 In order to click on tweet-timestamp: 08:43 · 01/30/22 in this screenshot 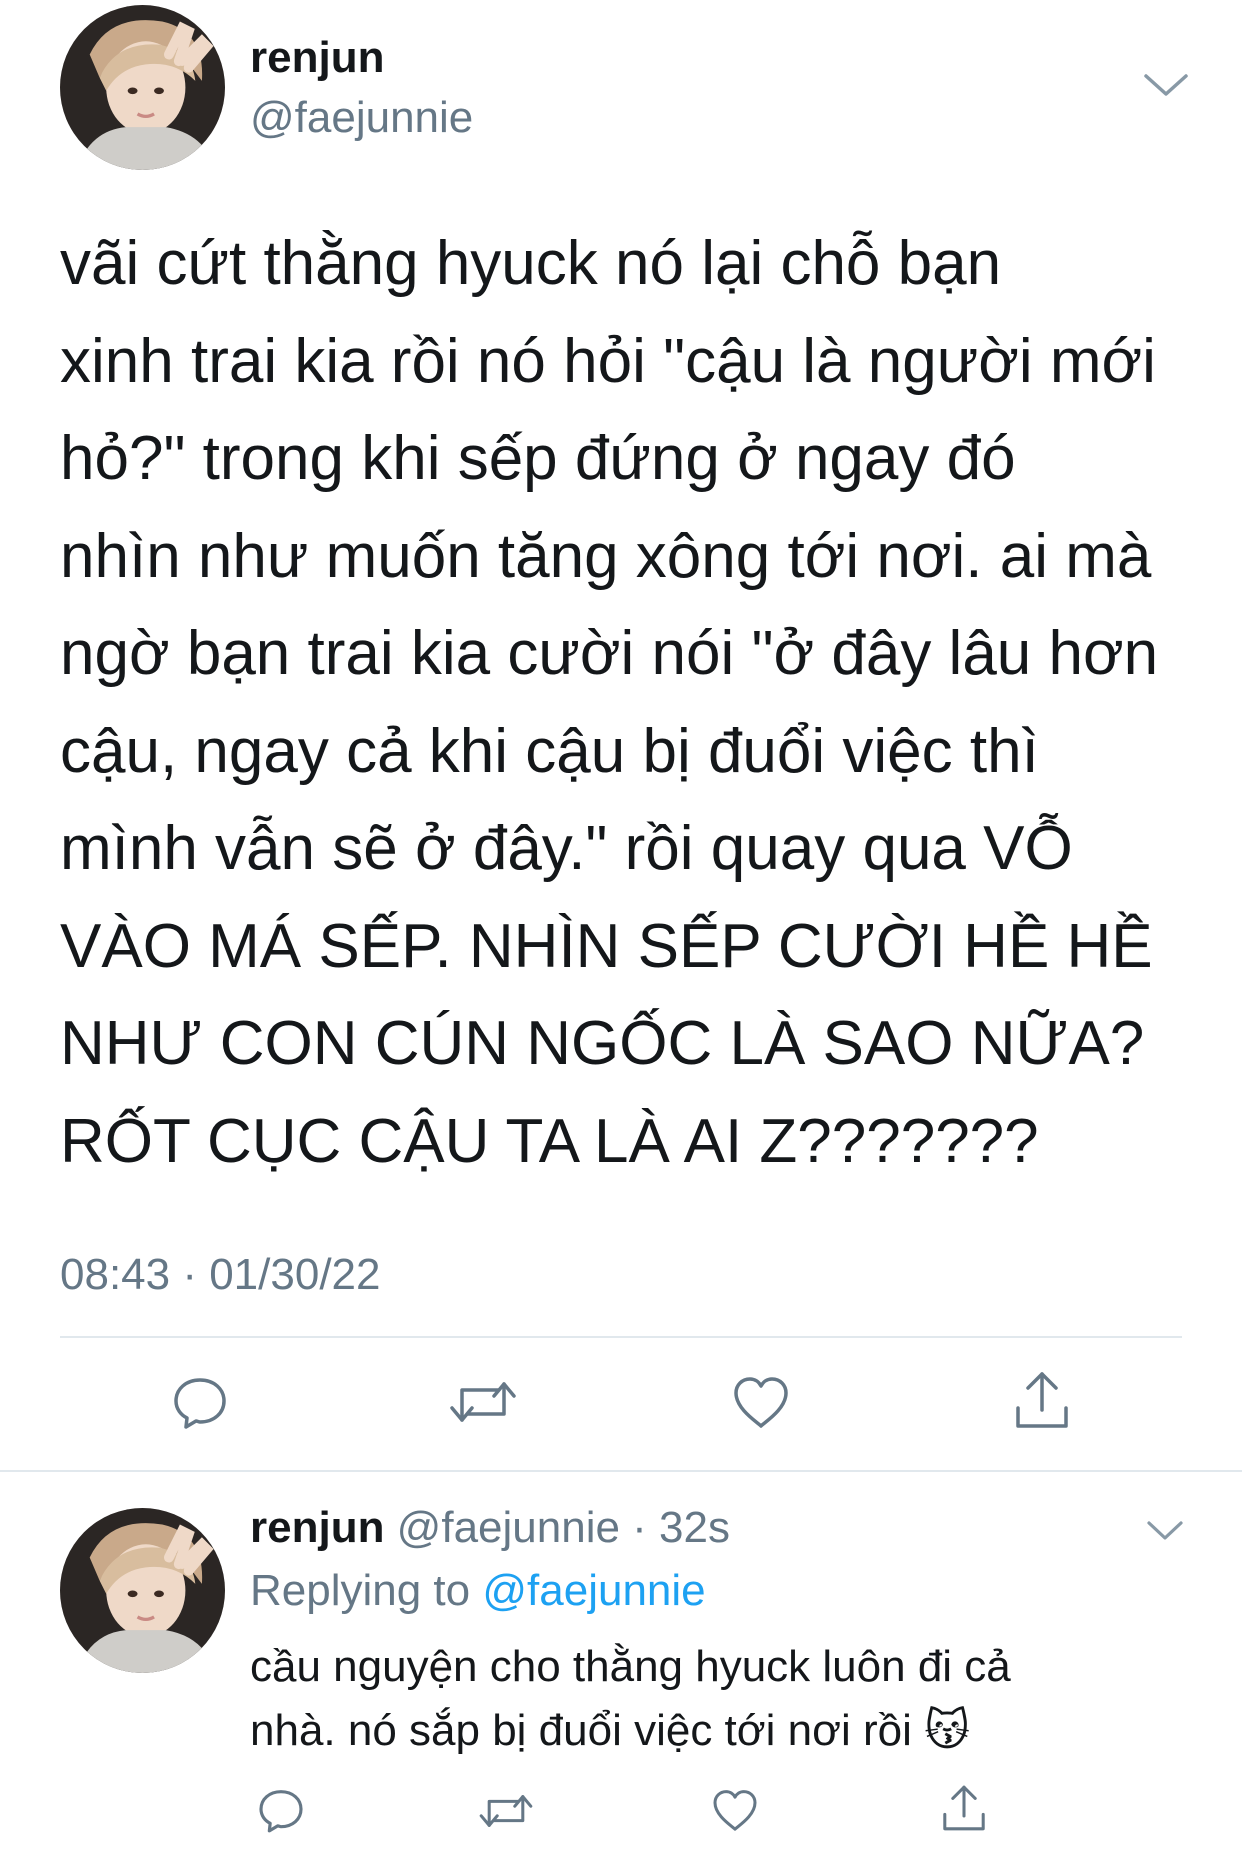, I will do `click(220, 1275)`.